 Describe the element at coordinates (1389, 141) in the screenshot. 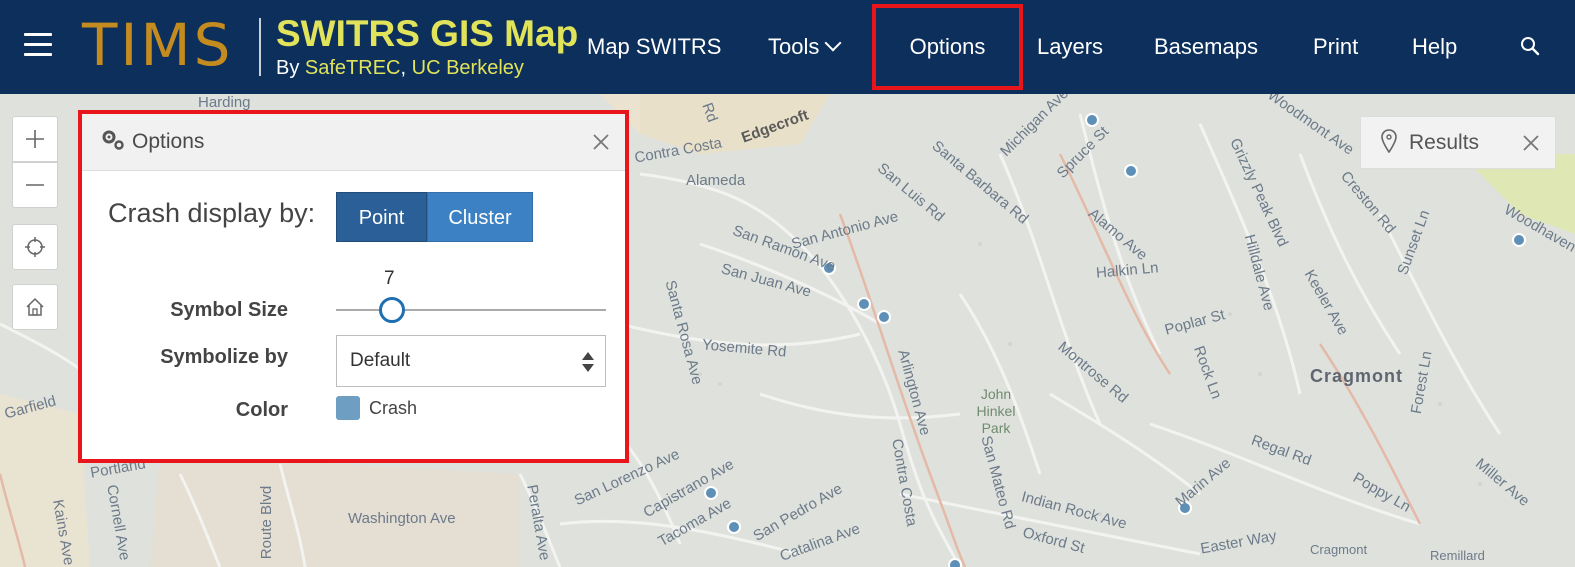

I see `map-pin-icon` at that location.